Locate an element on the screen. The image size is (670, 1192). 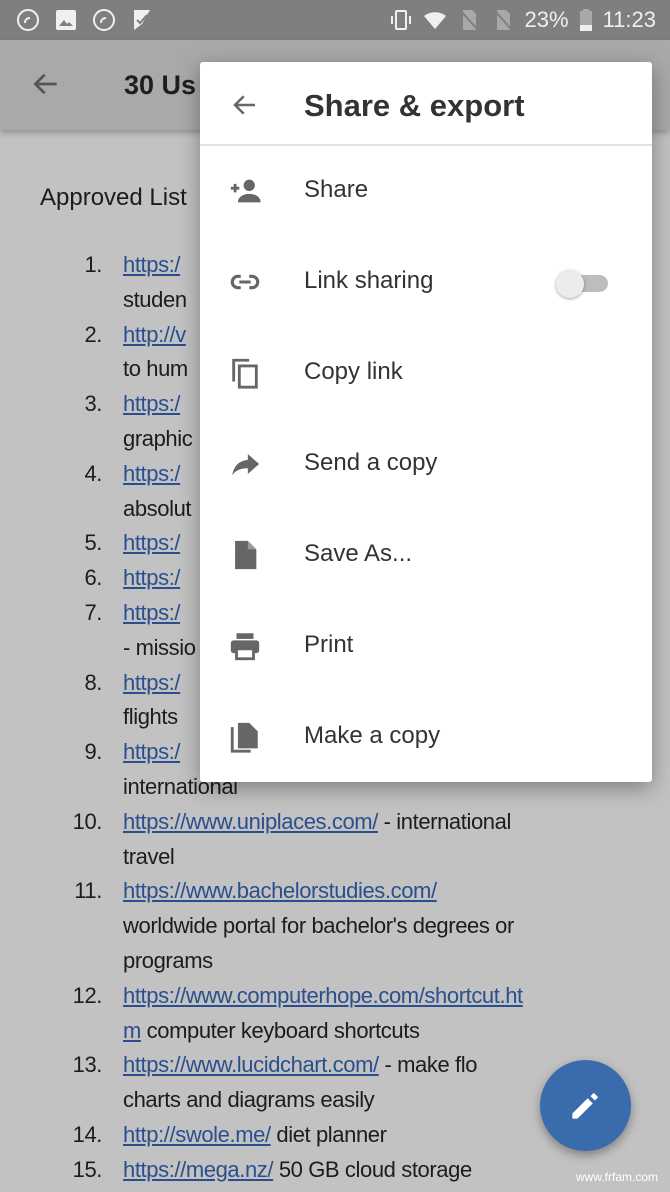
list-text: https://mega.nz/ 50 GB cloud storage is located at coordinates (388, 1170).